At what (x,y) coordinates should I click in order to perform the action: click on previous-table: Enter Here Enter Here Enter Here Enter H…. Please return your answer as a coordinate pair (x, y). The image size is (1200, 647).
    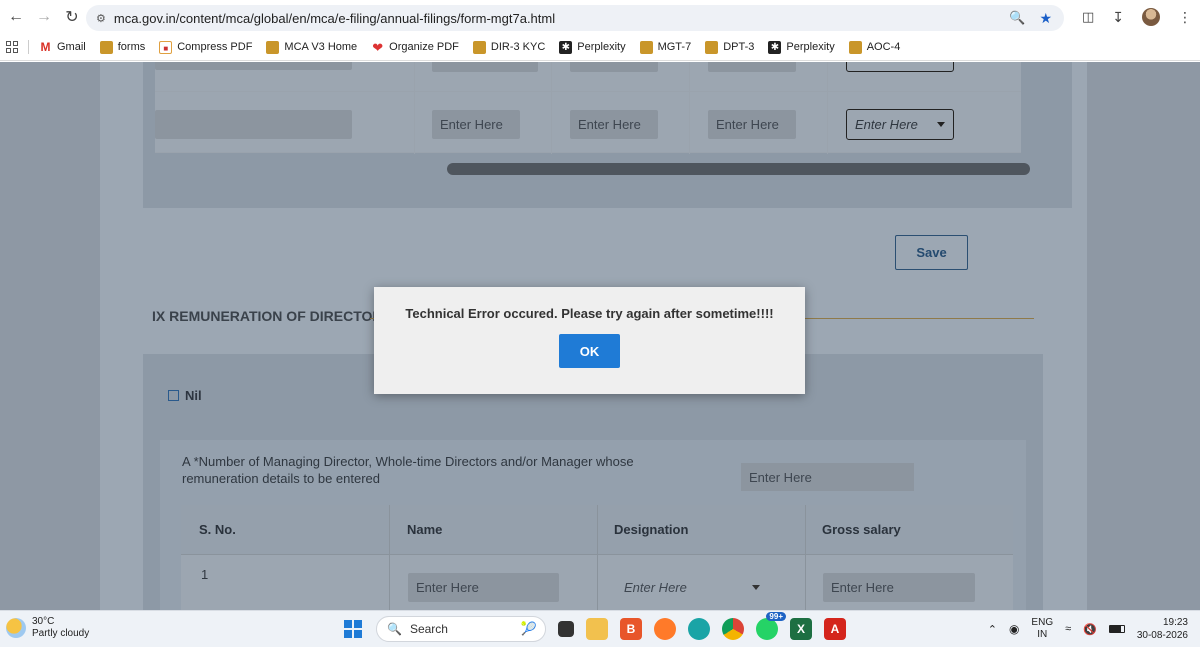
    Looking at the image, I should click on (588, 108).